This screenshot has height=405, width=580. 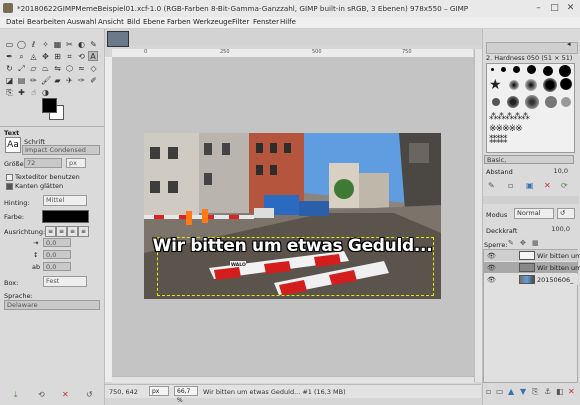 What do you see at coordinates (571, 391) in the screenshot?
I see `delete-layer-icon: ✕` at bounding box center [571, 391].